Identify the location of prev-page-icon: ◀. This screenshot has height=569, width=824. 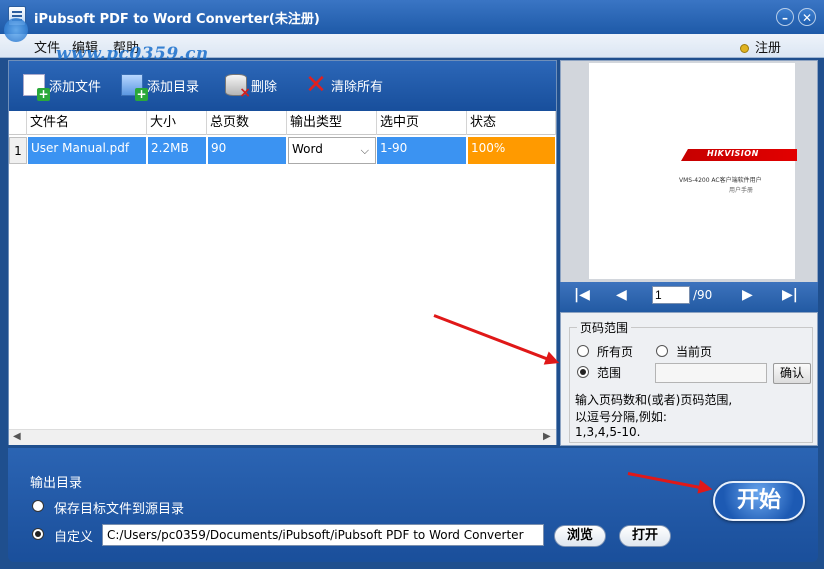
(621, 295).